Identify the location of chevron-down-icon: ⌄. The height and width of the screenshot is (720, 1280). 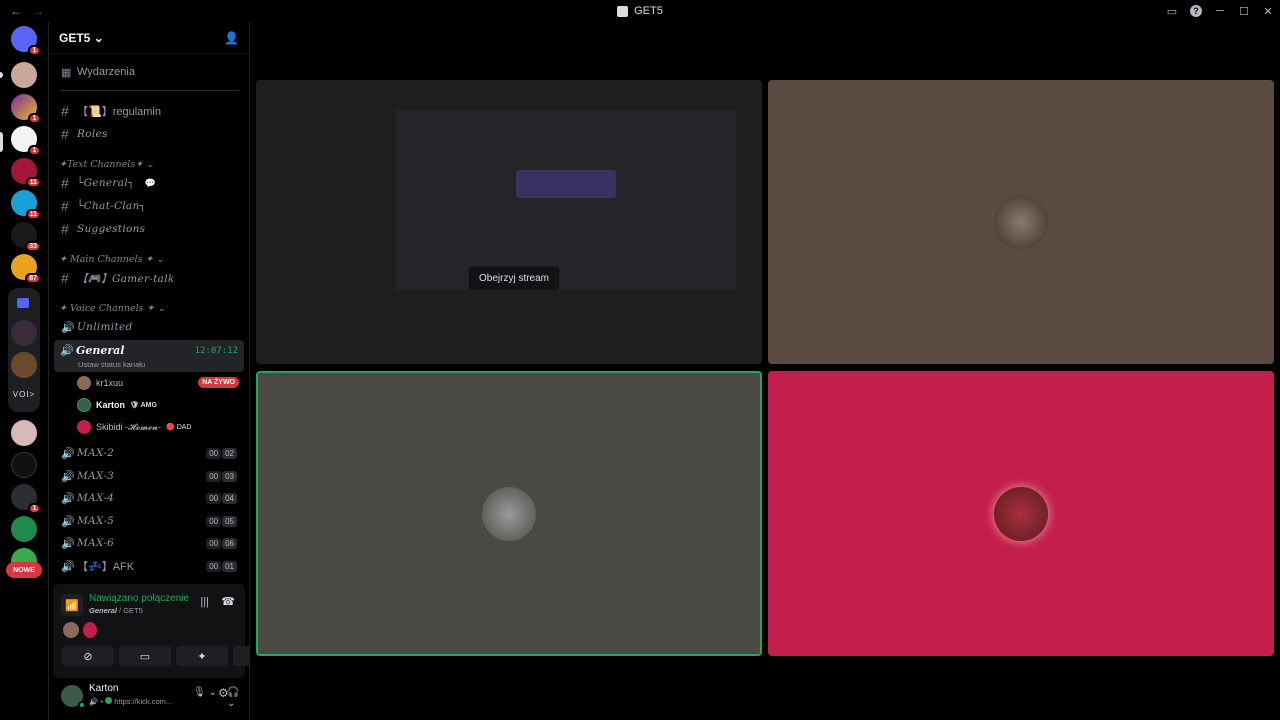
(98, 37).